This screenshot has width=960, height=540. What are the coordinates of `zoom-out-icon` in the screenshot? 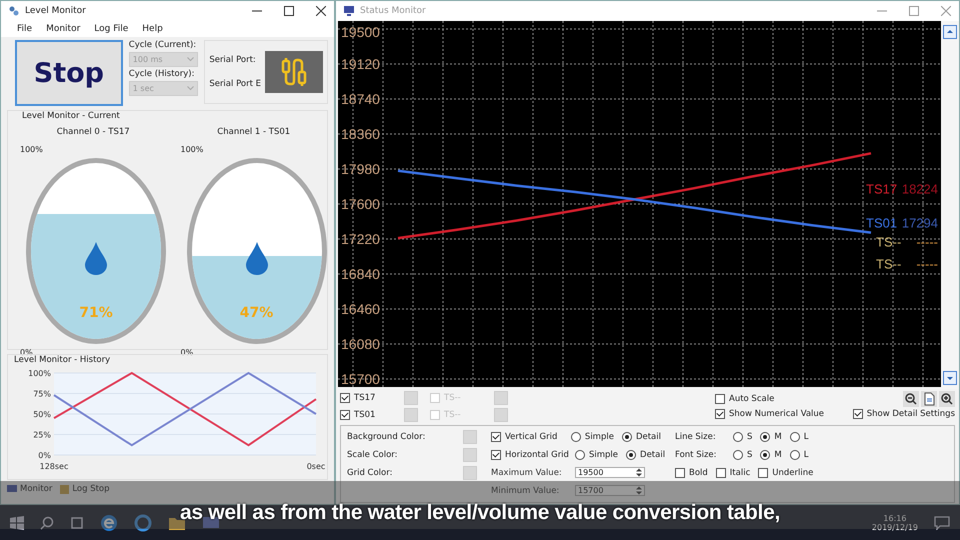 It's located at (911, 399).